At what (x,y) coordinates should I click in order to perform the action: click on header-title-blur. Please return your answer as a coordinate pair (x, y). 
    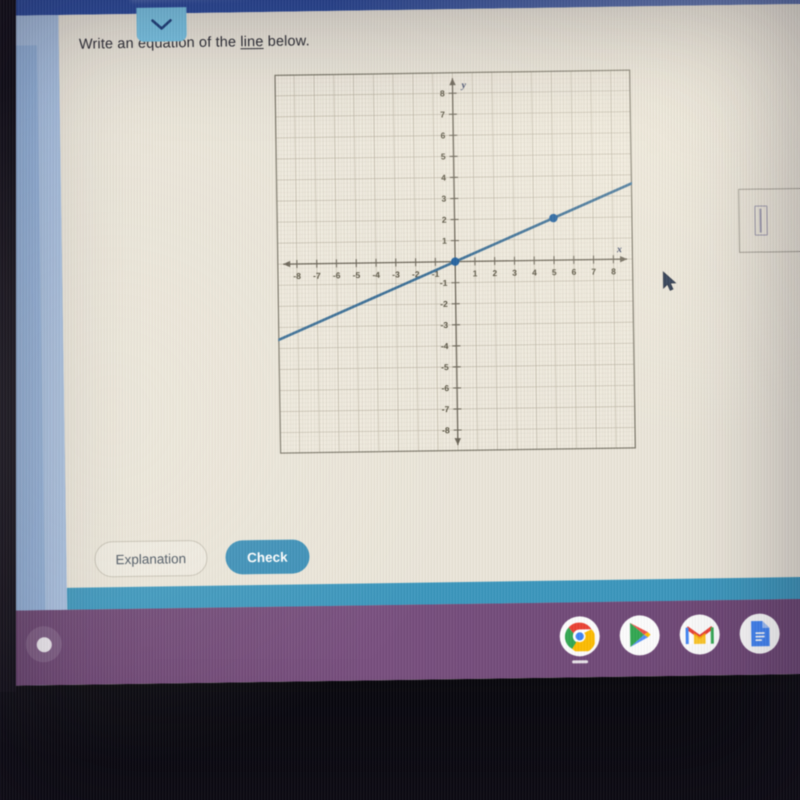
    Looking at the image, I should click on (190, 1).